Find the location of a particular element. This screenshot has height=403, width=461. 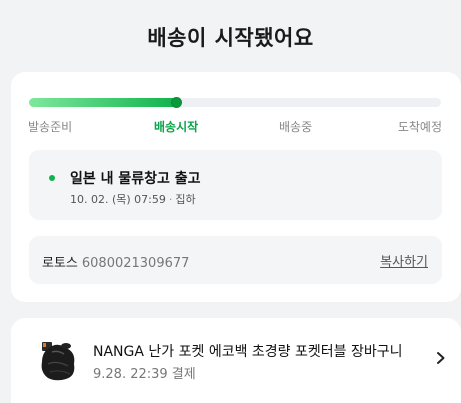

payment-date: 9.28. 22:39 결제 is located at coordinates (144, 374).